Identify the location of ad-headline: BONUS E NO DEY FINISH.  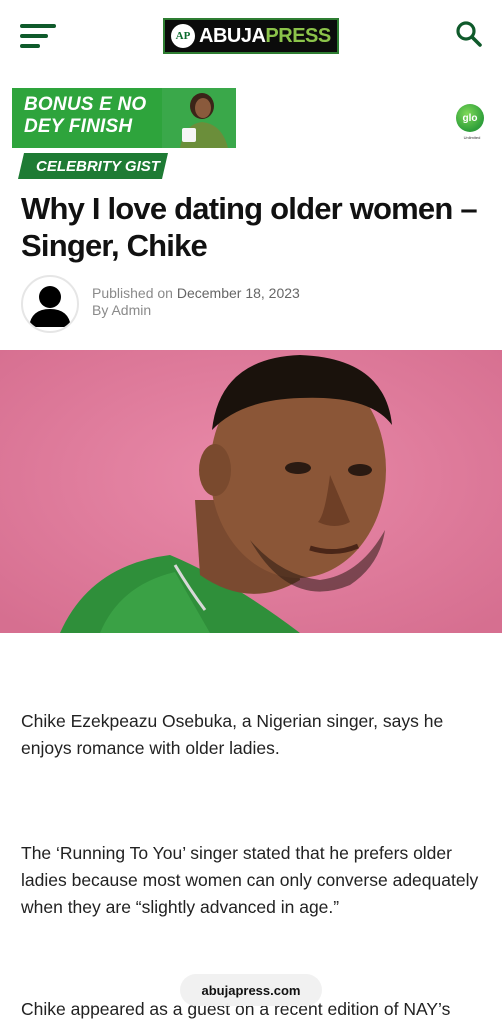
(85, 116).